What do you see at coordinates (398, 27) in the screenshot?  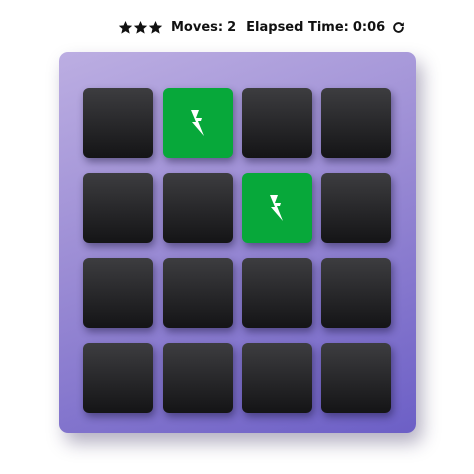 I see `restart-icon` at bounding box center [398, 27].